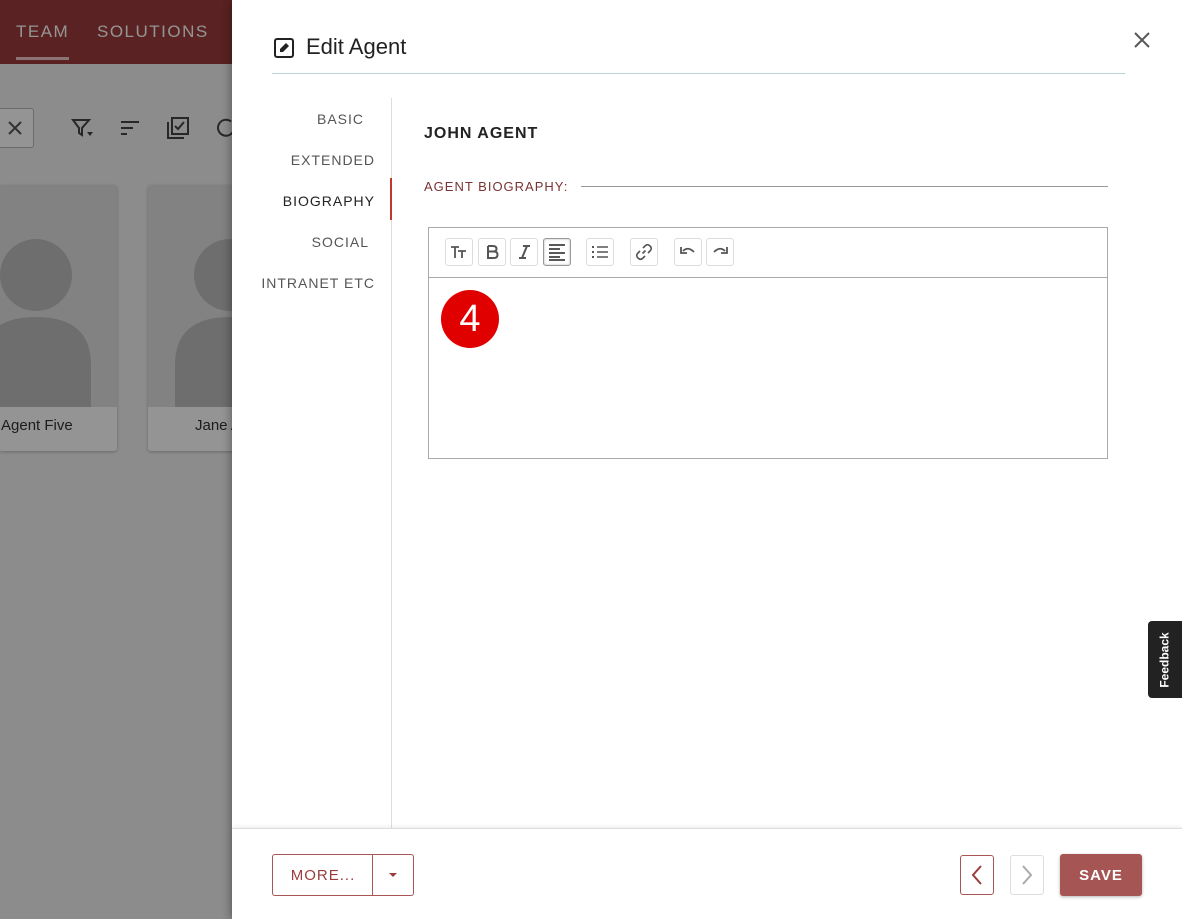 This screenshot has width=1182, height=919. I want to click on dialog-footer: MORE... SAVE, so click(707, 873).